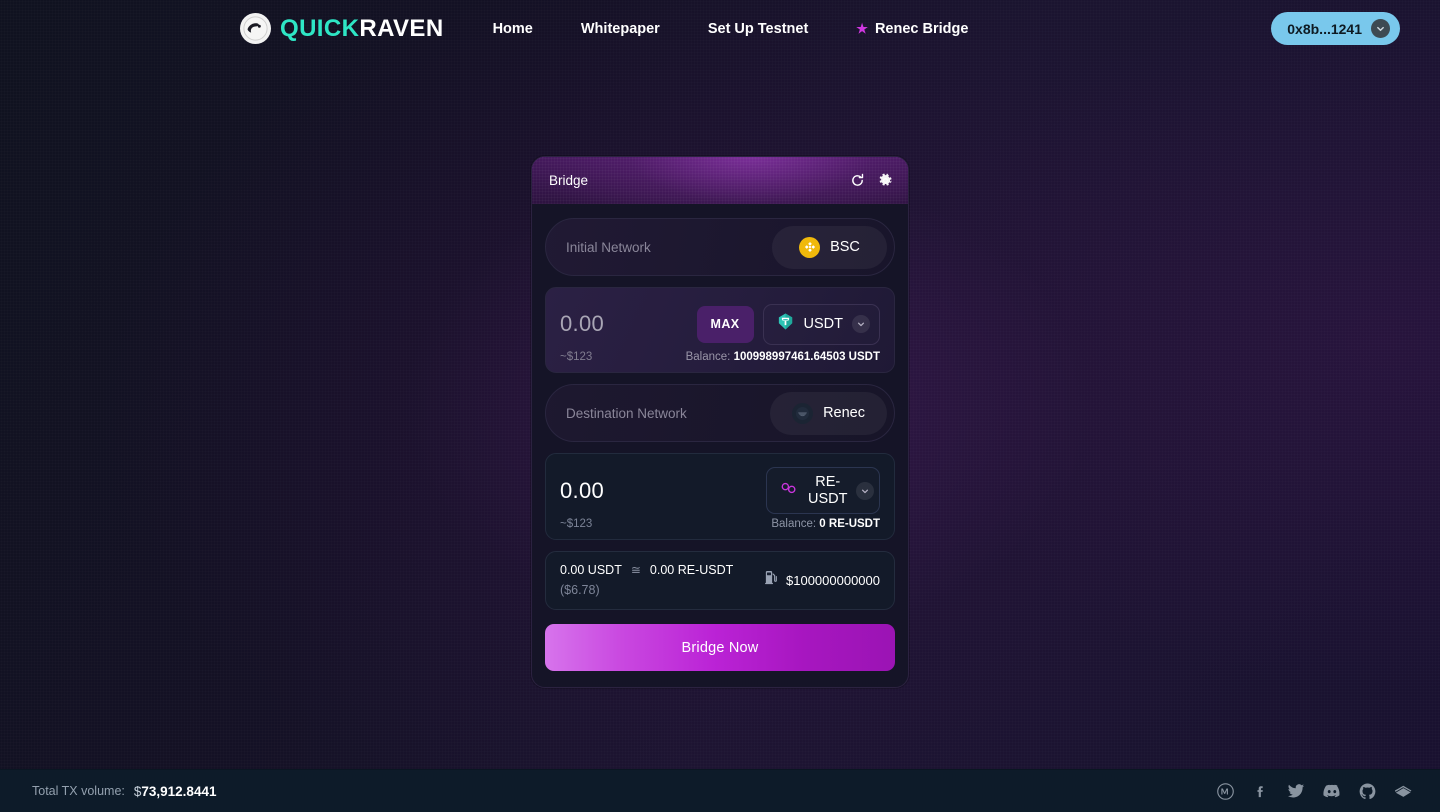 The image size is (1440, 812). I want to click on source-amount-controls: MAX USDT, so click(788, 324).